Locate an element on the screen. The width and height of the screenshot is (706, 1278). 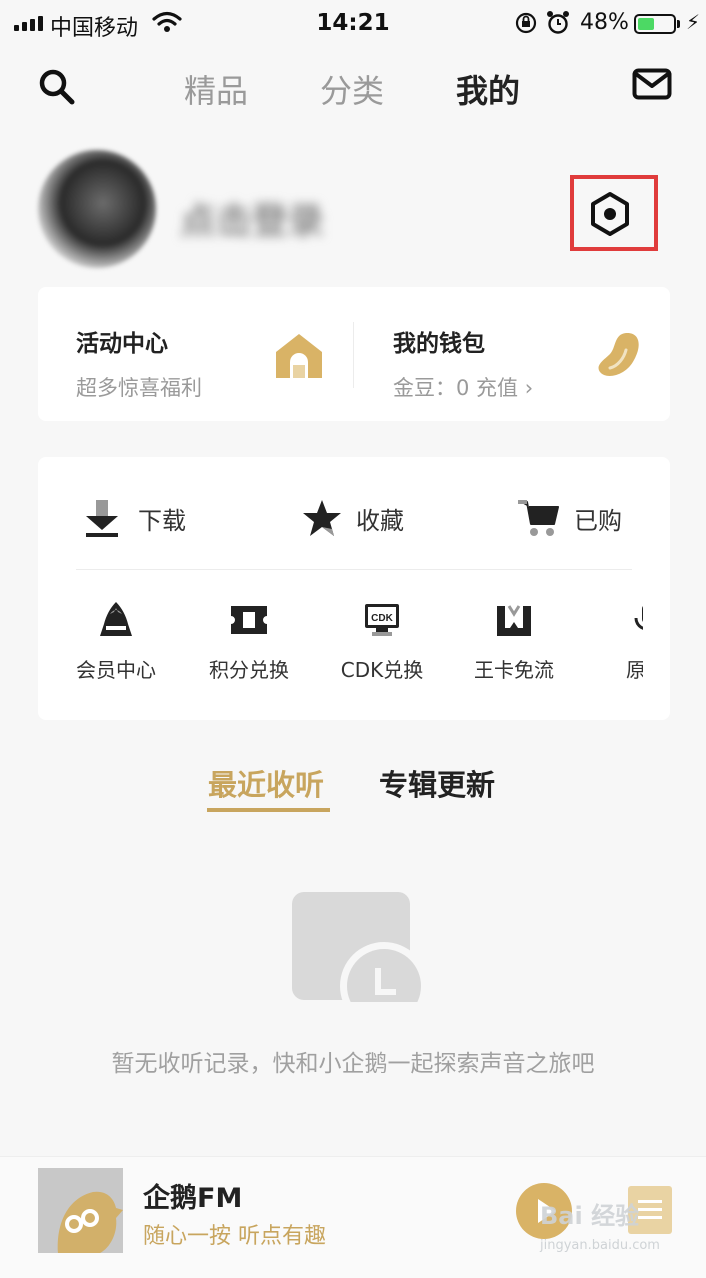
tab-recent-listening: 最近收听 is located at coordinates (266, 783).